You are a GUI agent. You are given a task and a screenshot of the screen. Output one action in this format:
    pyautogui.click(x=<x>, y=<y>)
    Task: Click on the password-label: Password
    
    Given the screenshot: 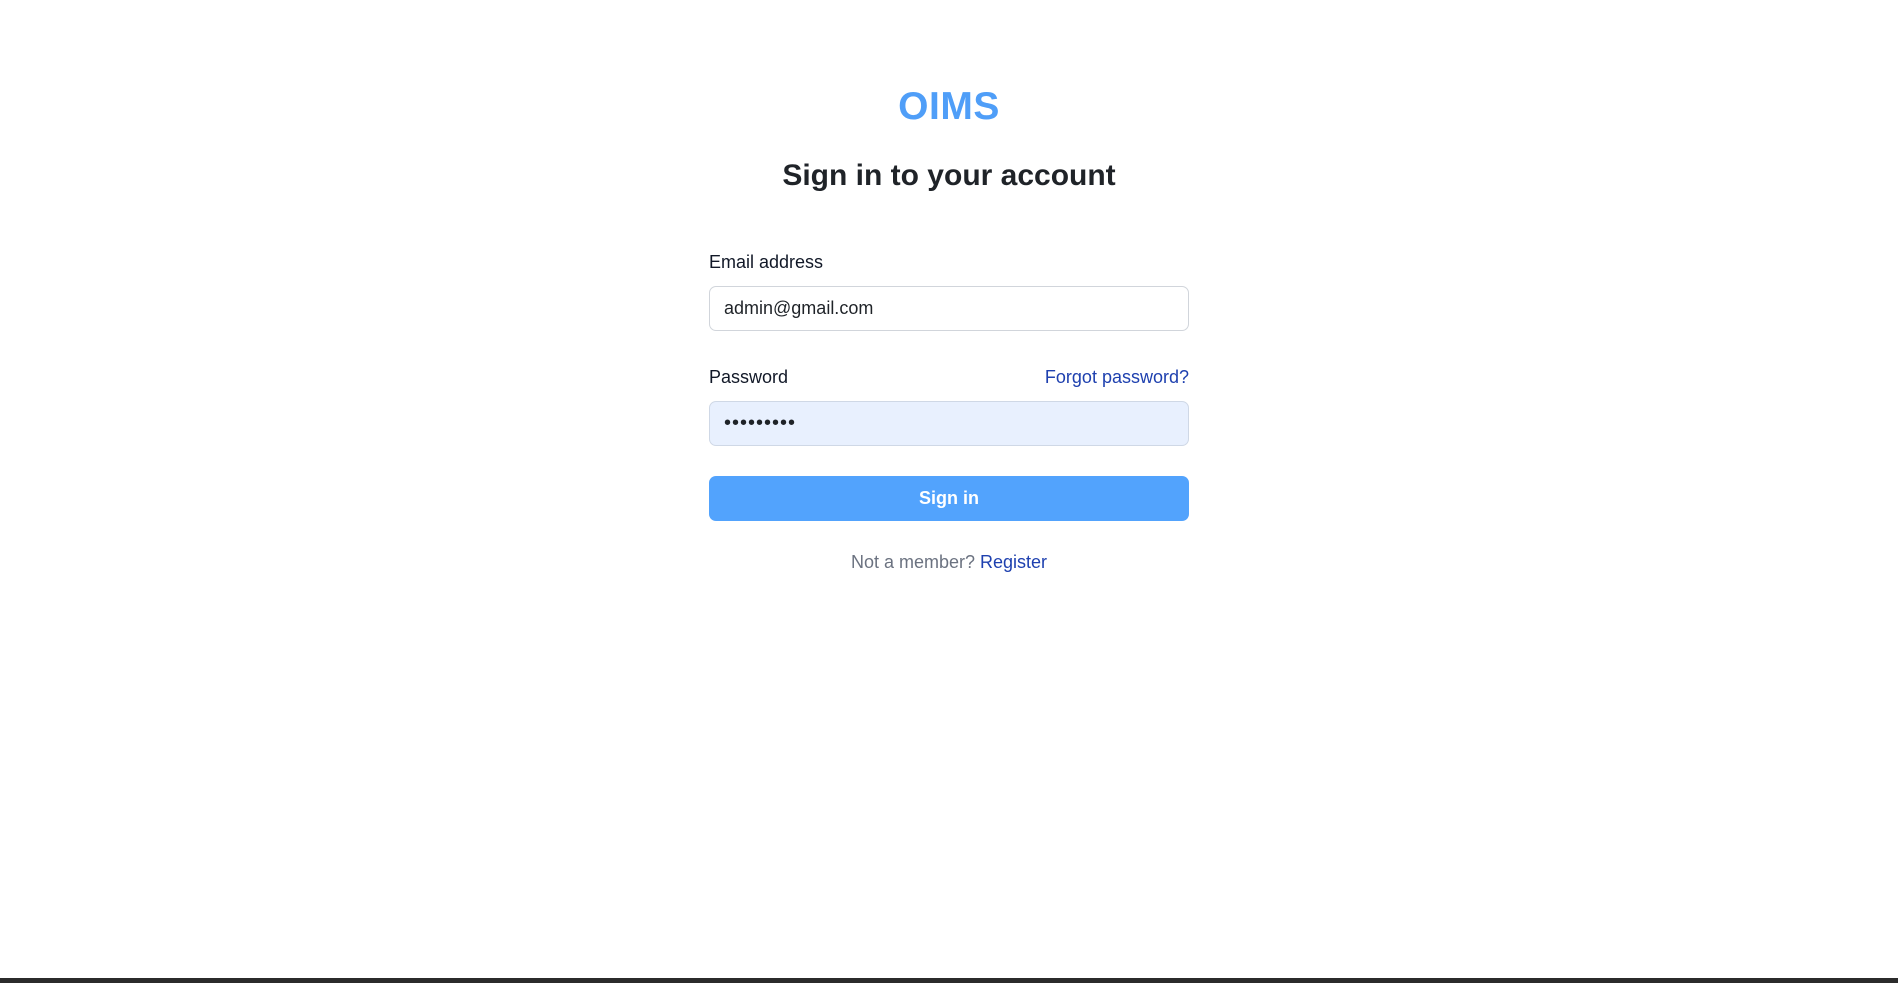 What is the action you would take?
    pyautogui.click(x=749, y=377)
    